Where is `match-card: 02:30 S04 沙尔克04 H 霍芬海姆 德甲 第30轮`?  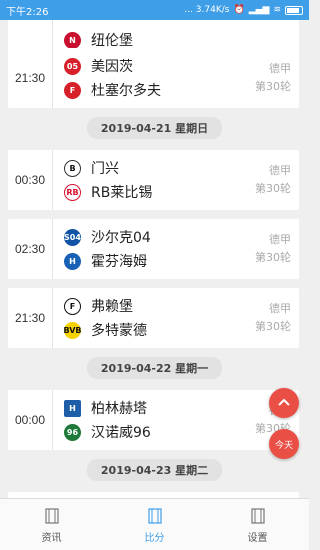 match-card: 02:30 S04 沙尔克04 H 霍芬海姆 德甲 第30轮 is located at coordinates (153, 249).